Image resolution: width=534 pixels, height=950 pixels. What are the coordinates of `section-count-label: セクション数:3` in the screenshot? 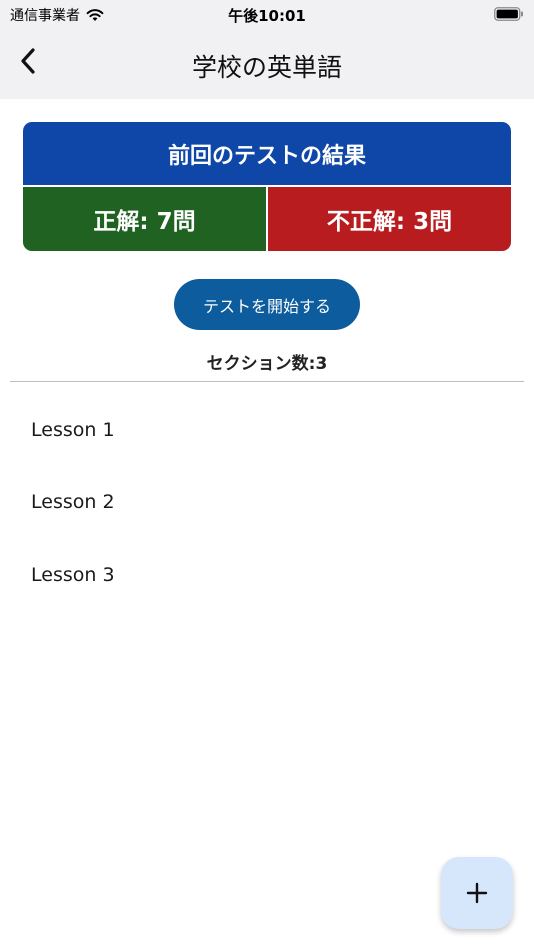 It's located at (267, 364).